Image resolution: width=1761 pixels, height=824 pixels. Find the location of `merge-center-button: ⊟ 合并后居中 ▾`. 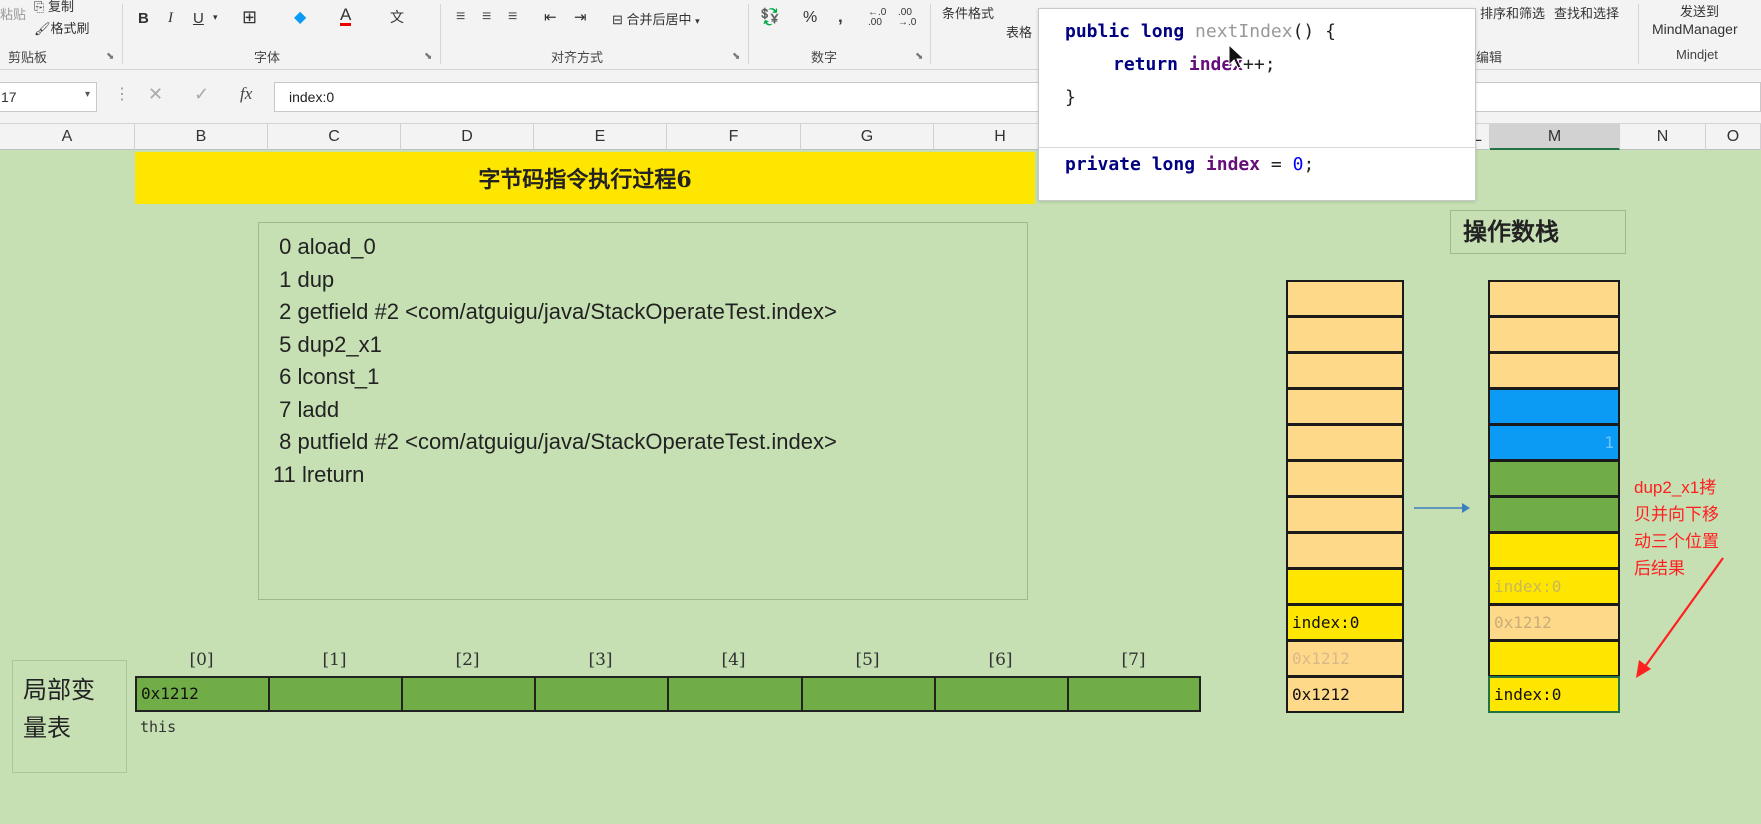

merge-center-button: ⊟ 合并后居中 ▾ is located at coordinates (656, 18).